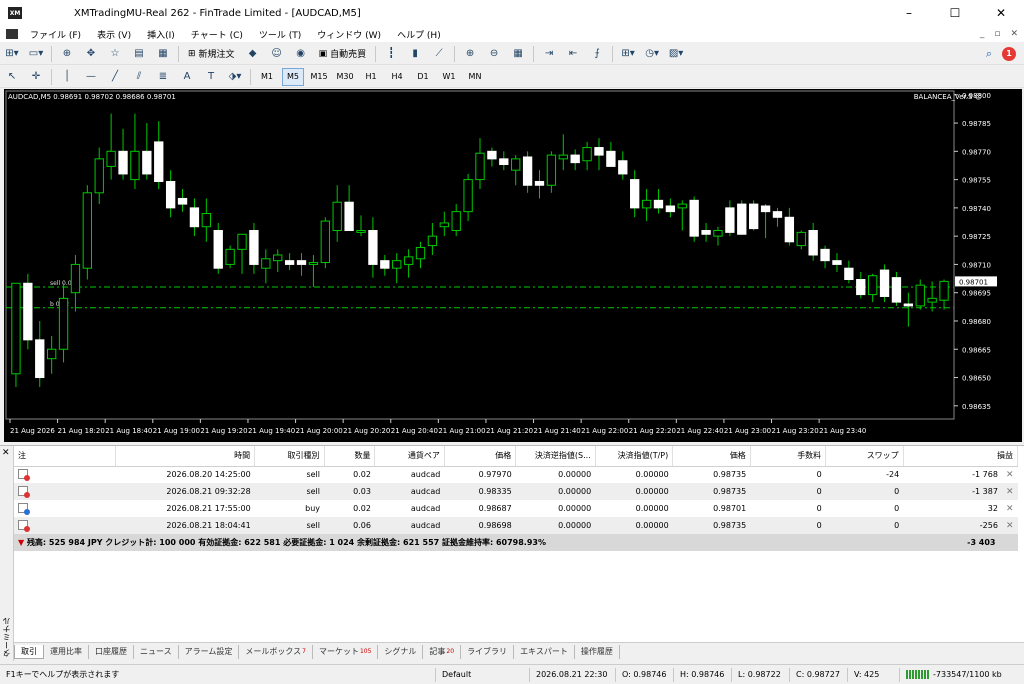  What do you see at coordinates (470, 54) in the screenshot?
I see `zoom-in-icon: ⊕` at bounding box center [470, 54].